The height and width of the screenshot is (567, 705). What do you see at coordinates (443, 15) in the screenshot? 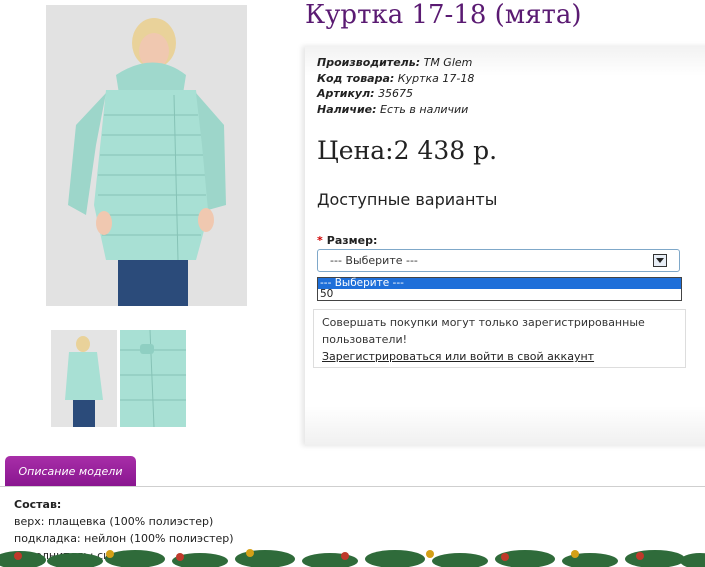
I see `product-title: Куртка 17-18 (мята)` at bounding box center [443, 15].